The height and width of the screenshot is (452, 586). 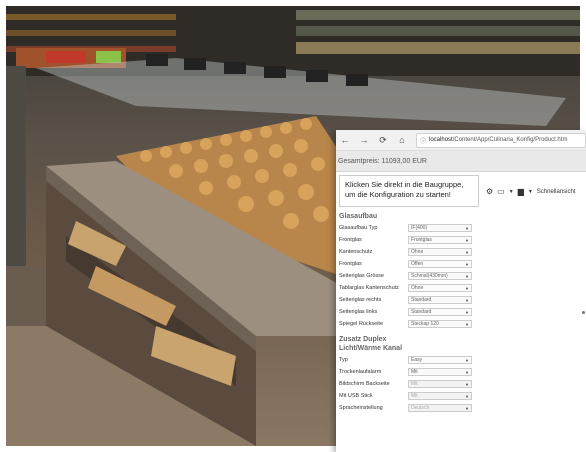 What do you see at coordinates (361, 408) in the screenshot?
I see `config-label: Spracheinstellung` at bounding box center [361, 408].